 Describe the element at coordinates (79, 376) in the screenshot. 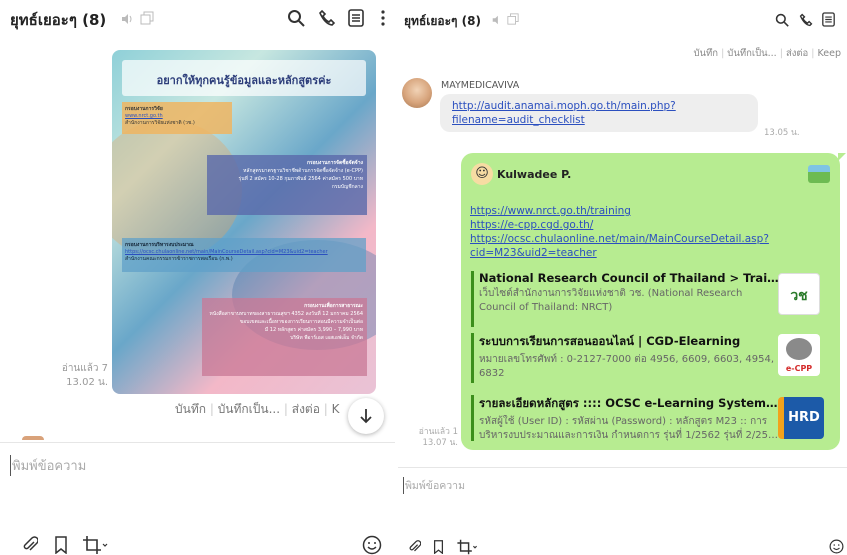

I see `read-receipt: อ่านแล้ว 7 13.02 น.` at that location.